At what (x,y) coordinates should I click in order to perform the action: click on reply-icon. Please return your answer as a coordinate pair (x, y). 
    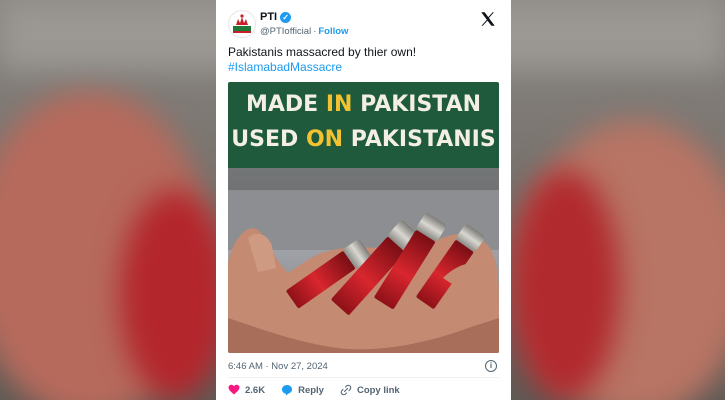
    Looking at the image, I should click on (287, 390).